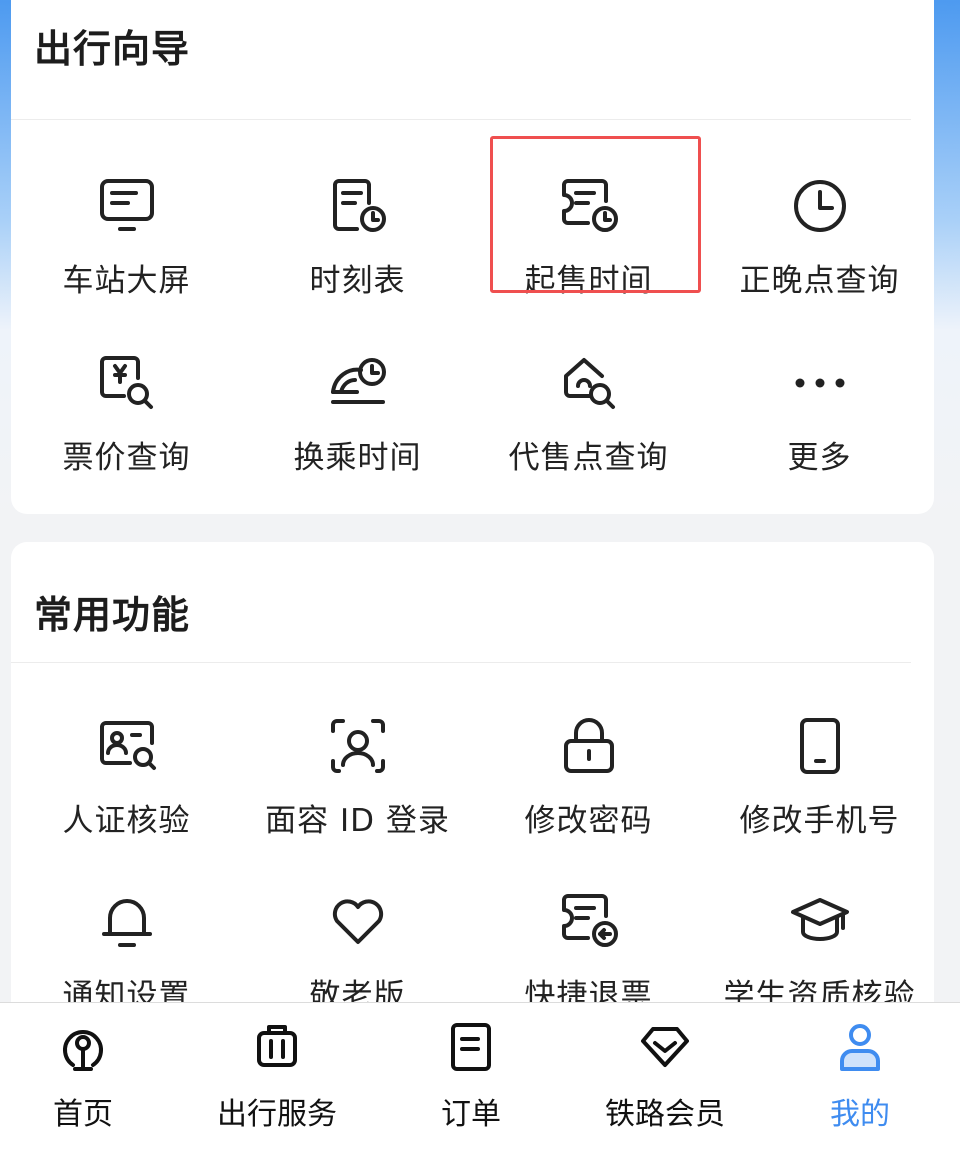 The height and width of the screenshot is (1159, 960). Describe the element at coordinates (819, 458) in the screenshot. I see `item-label: 更多` at that location.